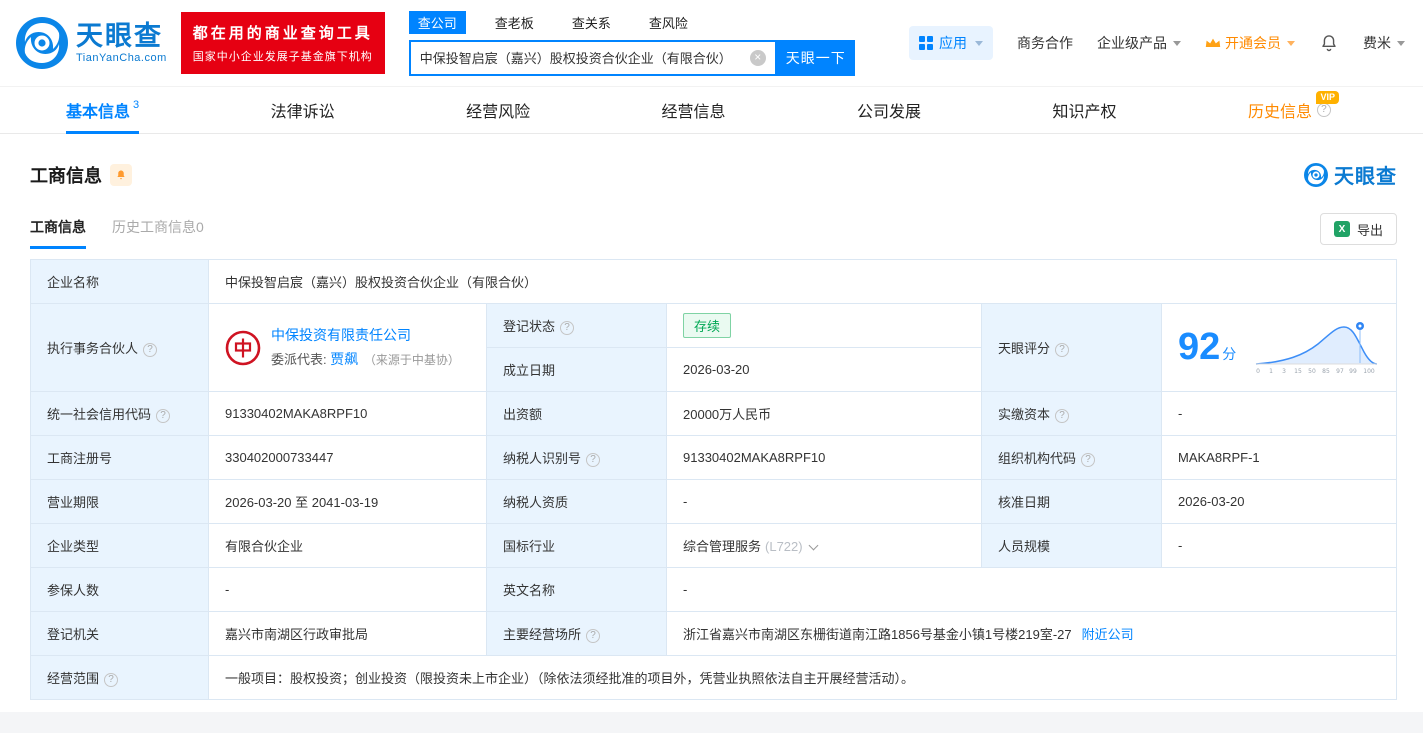 This screenshot has height=734, width=1423. I want to click on score-distribution-chart: 0 1 3 15 50 85 97 99 100, so click(1316, 348).